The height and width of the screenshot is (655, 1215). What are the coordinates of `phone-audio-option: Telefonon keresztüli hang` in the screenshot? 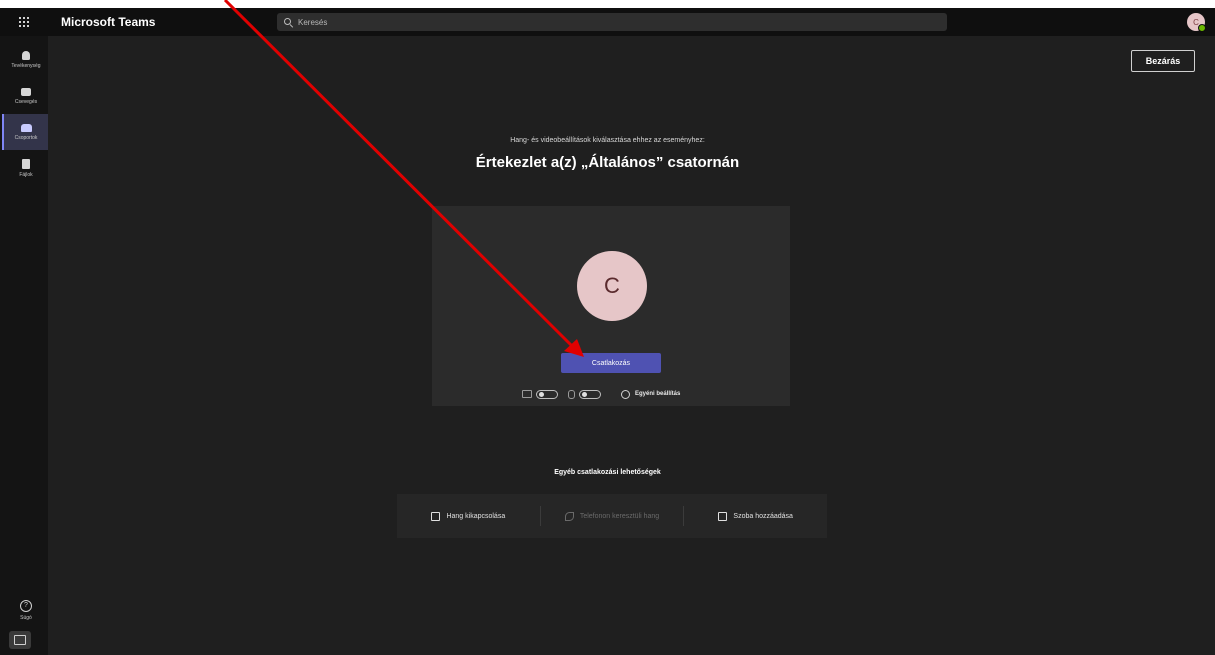 It's located at (612, 516).